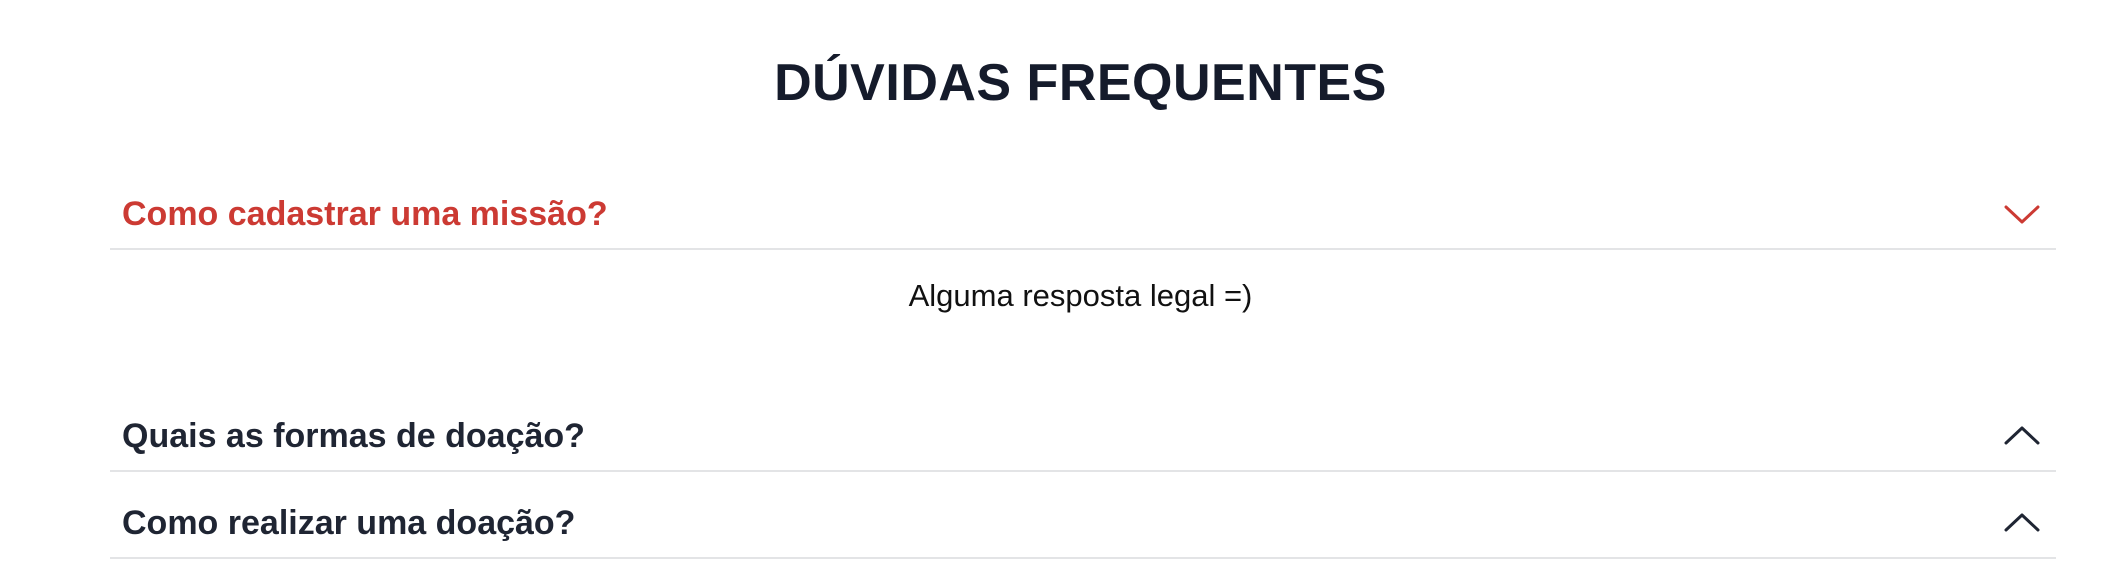  I want to click on faq-item-cadastrar-missao: Como cadastrar uma missão?, so click(1083, 219).